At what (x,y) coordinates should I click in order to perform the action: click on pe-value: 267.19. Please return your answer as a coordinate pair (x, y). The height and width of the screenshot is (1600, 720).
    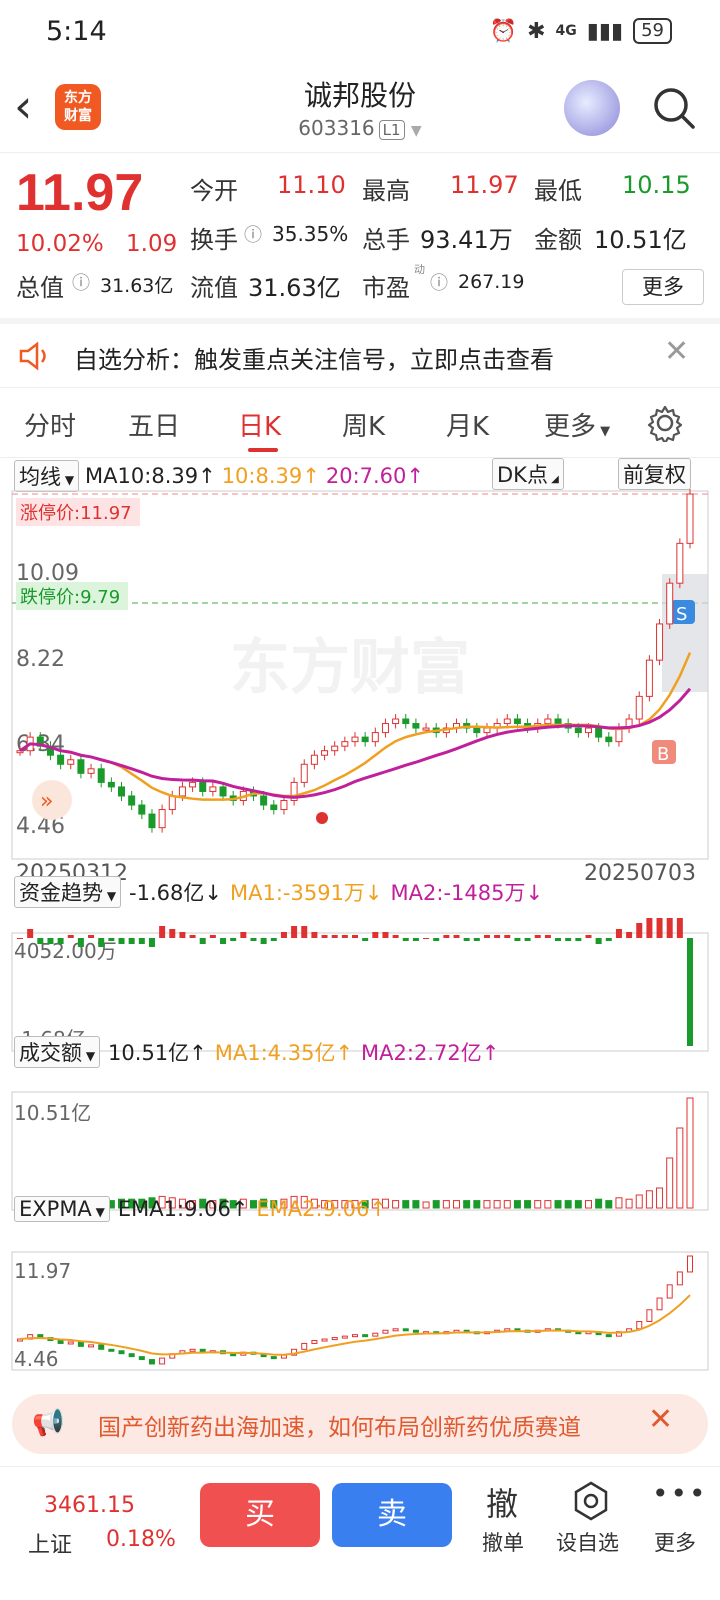
    Looking at the image, I should click on (491, 282).